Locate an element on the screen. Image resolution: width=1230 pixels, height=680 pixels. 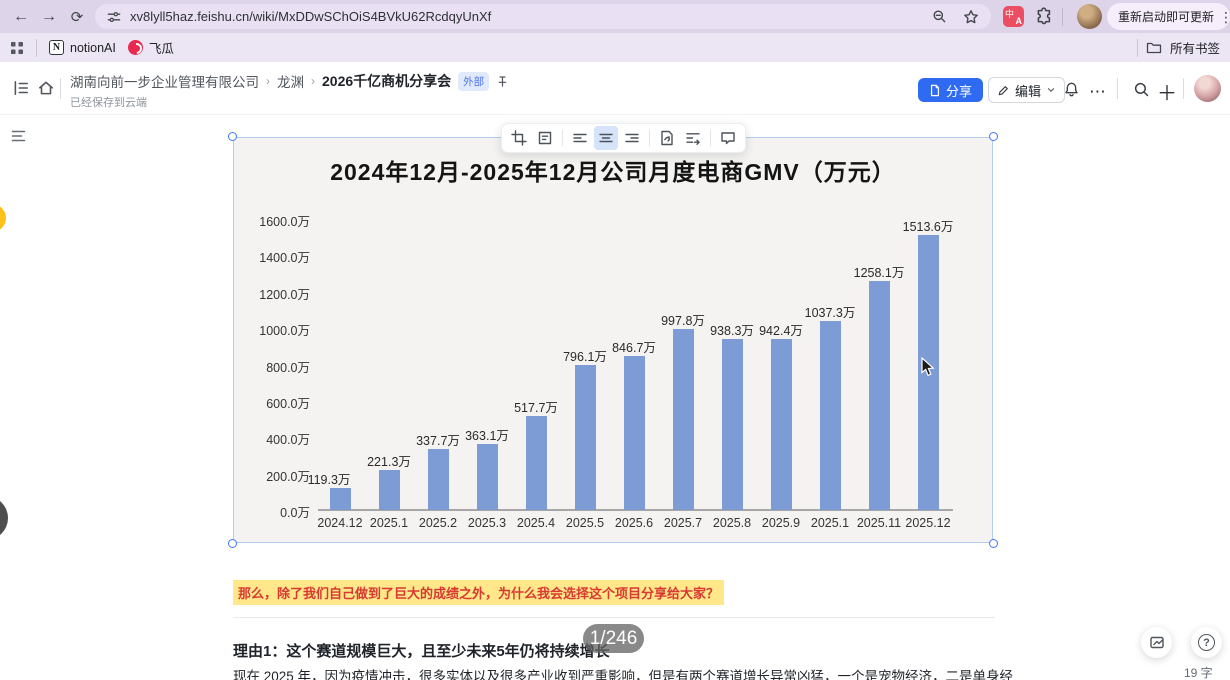
bar-value-label: 1513.6万 is located at coordinates (928, 226).